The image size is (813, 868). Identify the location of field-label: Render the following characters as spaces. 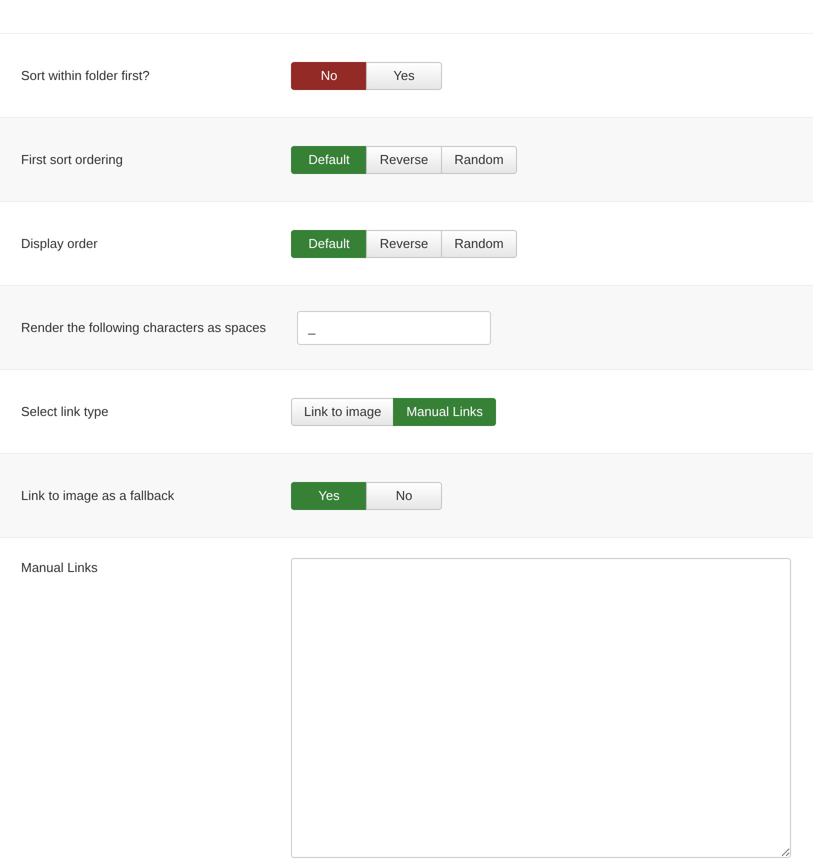
(143, 327).